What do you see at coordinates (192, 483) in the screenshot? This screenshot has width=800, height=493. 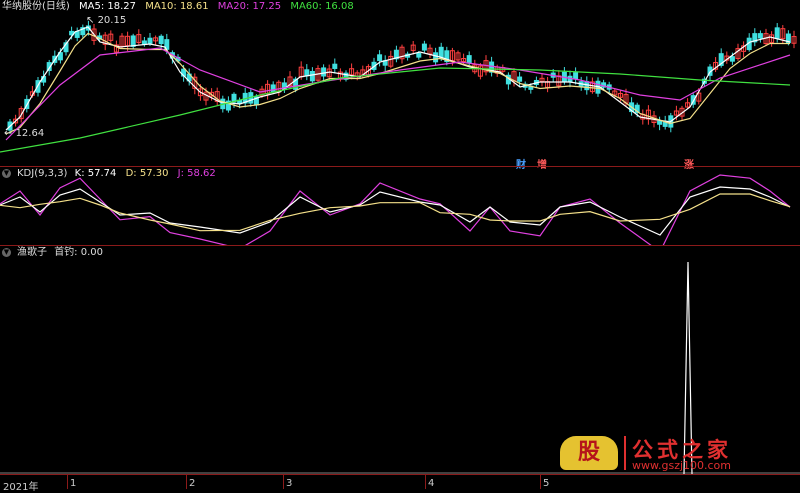 I see `axis-label-month-2: 2` at bounding box center [192, 483].